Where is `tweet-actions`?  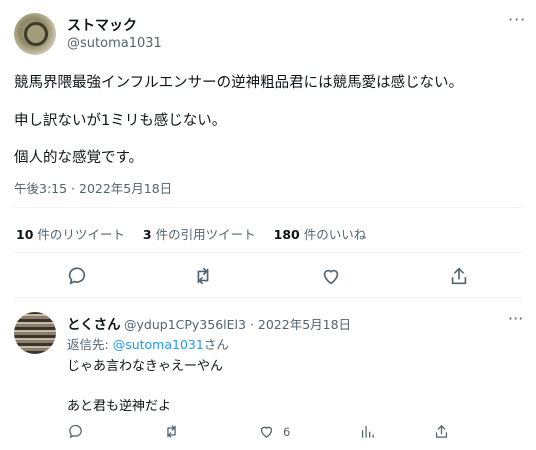
tweet-actions is located at coordinates (268, 277).